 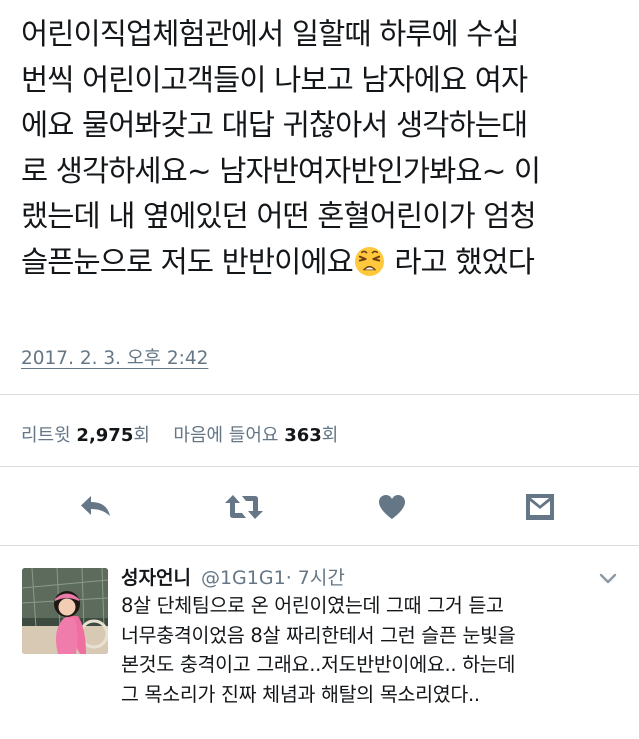 What do you see at coordinates (156, 578) in the screenshot?
I see `author-name: 성자언니` at bounding box center [156, 578].